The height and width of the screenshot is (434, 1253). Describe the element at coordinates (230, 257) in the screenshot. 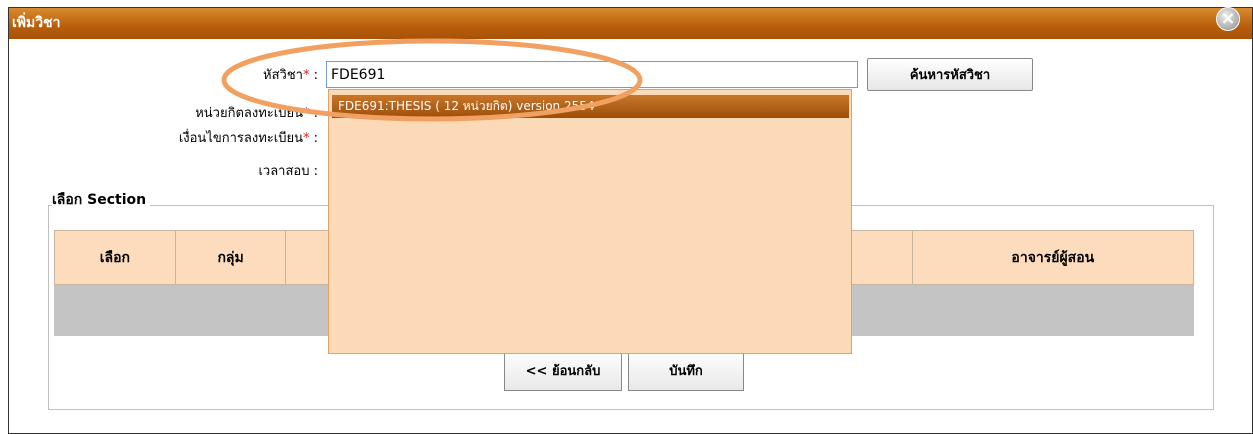

I see `column-group: กลุ่ม` at that location.